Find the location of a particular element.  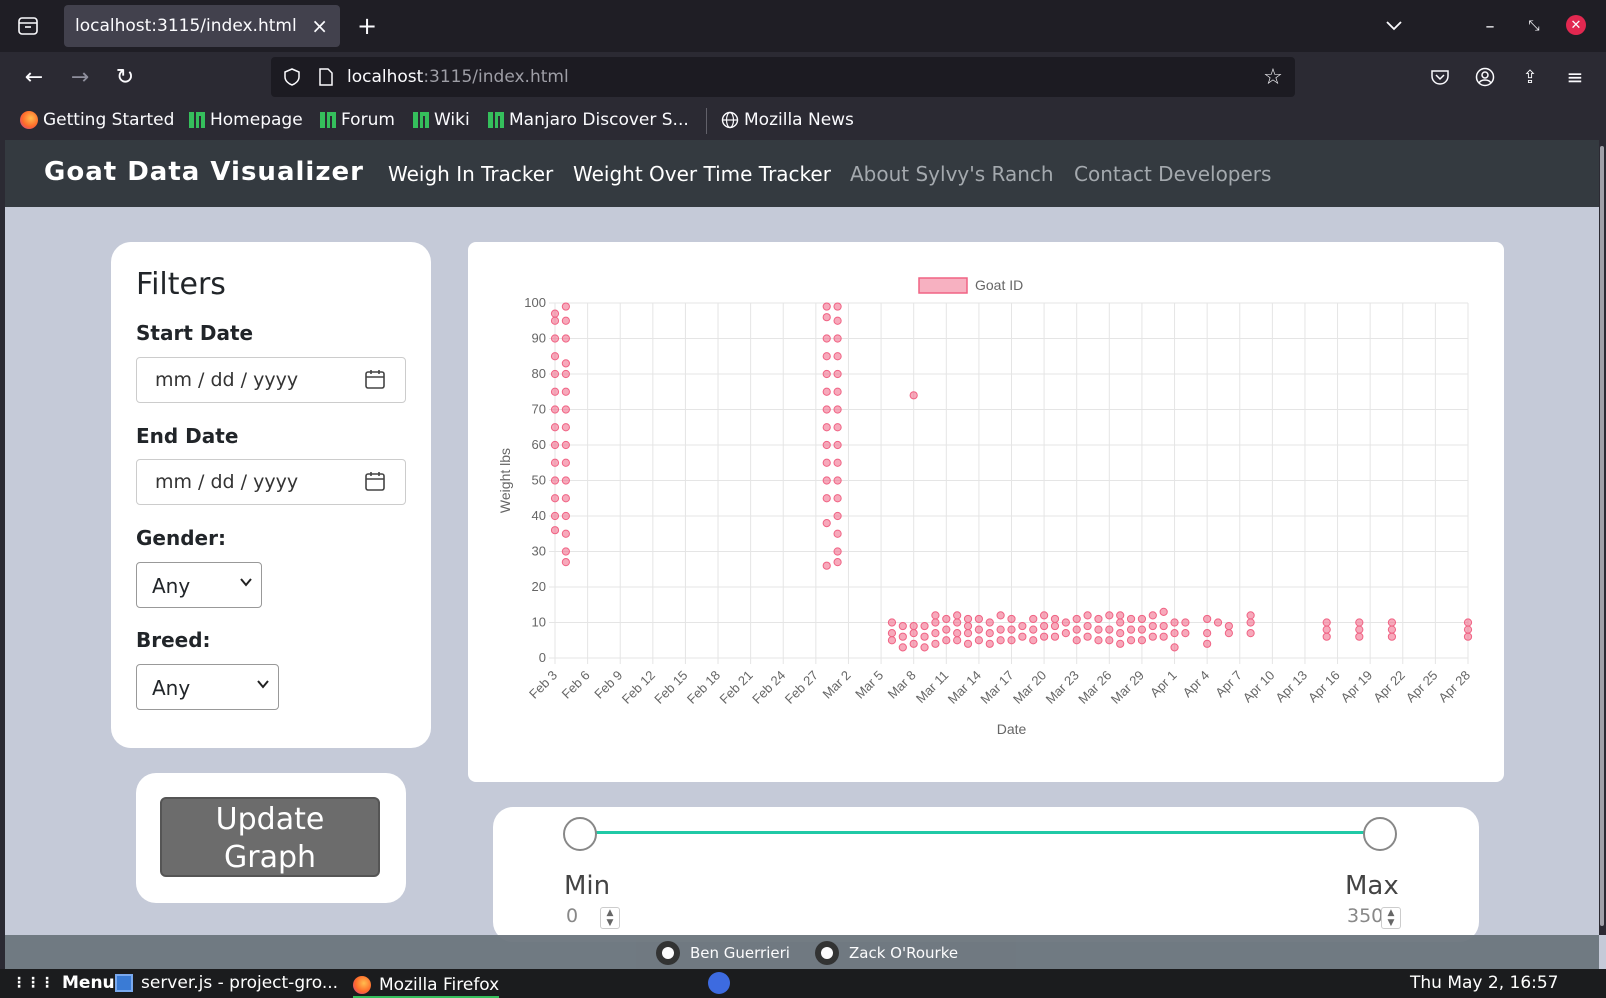

url-bar: localhost:3115/index.html ☆ is located at coordinates (783, 77).